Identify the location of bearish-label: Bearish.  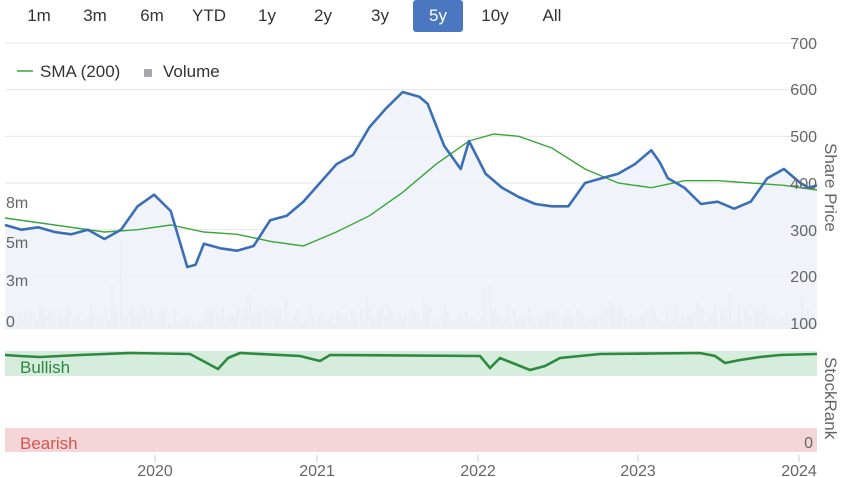
(49, 443).